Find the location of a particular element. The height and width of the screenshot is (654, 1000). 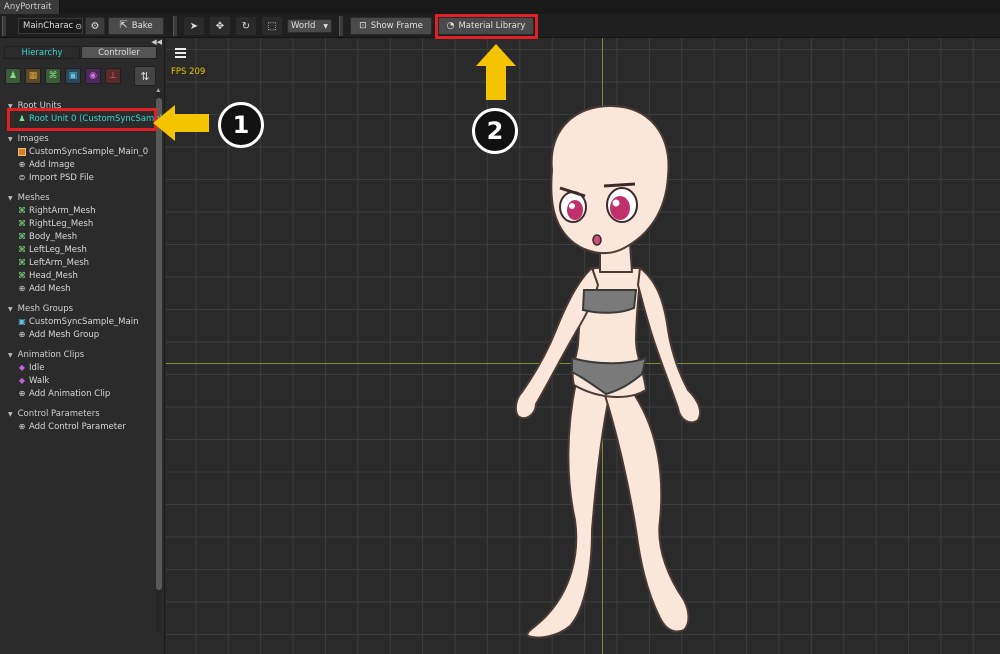

tree-item-import-psd: ⊜ Import PSD File is located at coordinates (56, 178).